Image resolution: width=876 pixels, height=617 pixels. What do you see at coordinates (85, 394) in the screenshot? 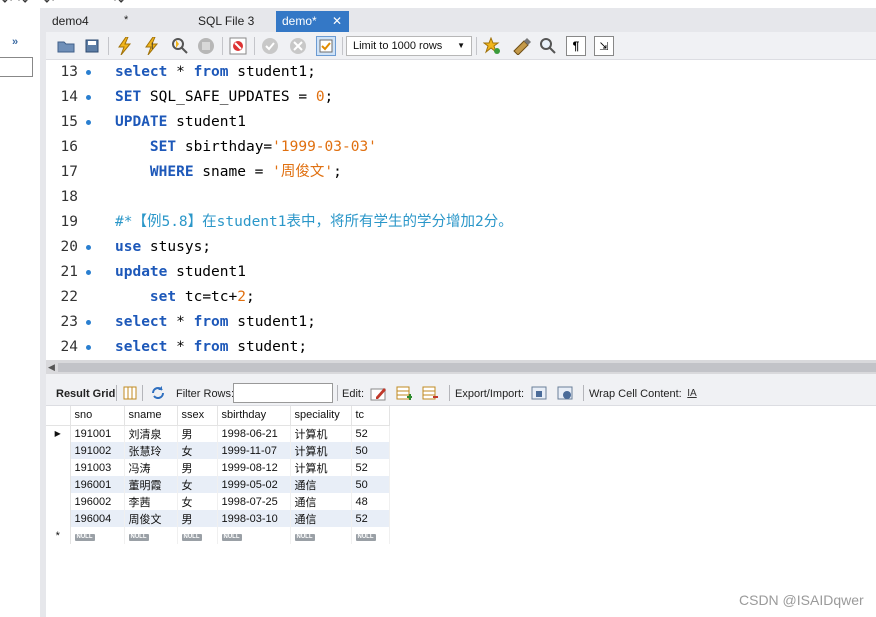
I see `result-grid-label: Result Grid` at bounding box center [85, 394].